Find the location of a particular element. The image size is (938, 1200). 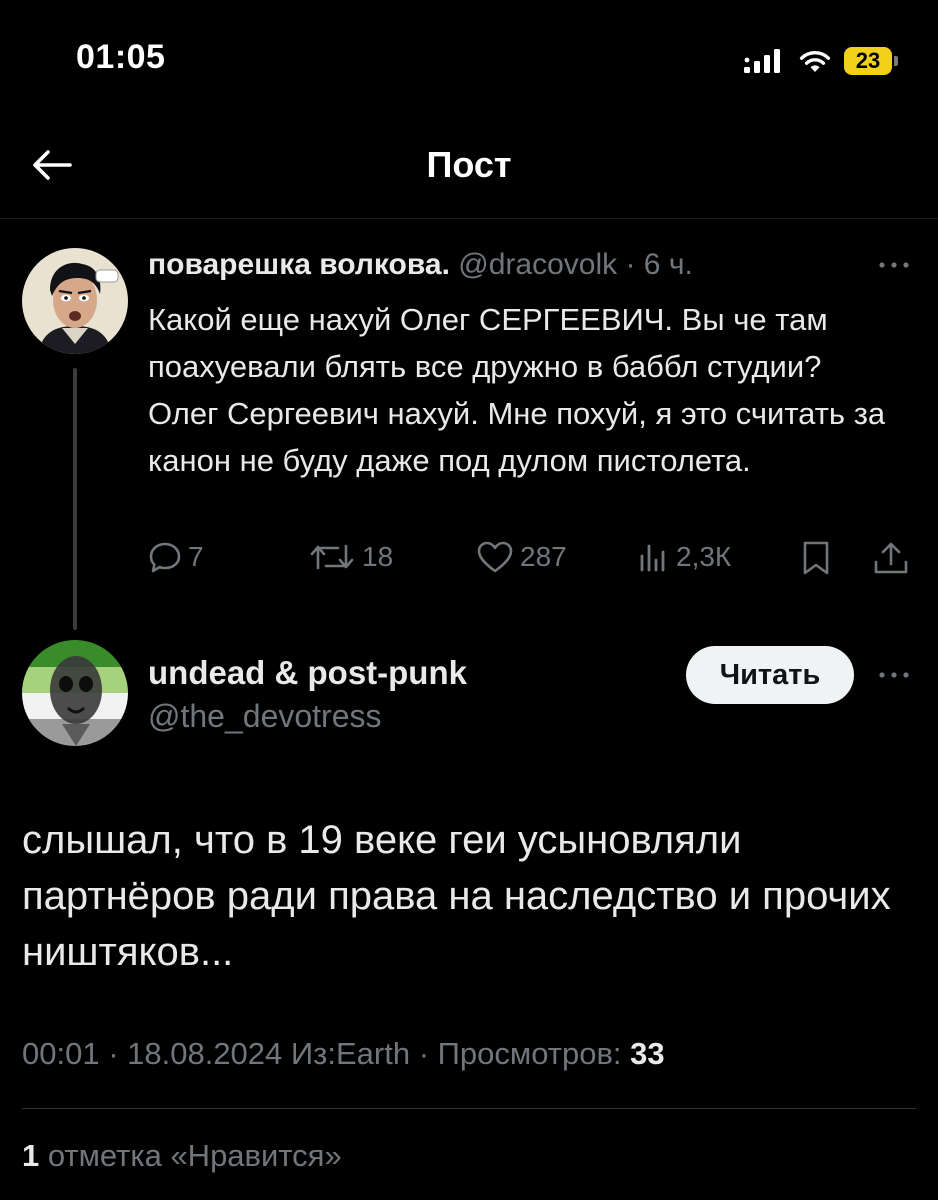

views-button: 2,3К is located at coordinates (683, 557).